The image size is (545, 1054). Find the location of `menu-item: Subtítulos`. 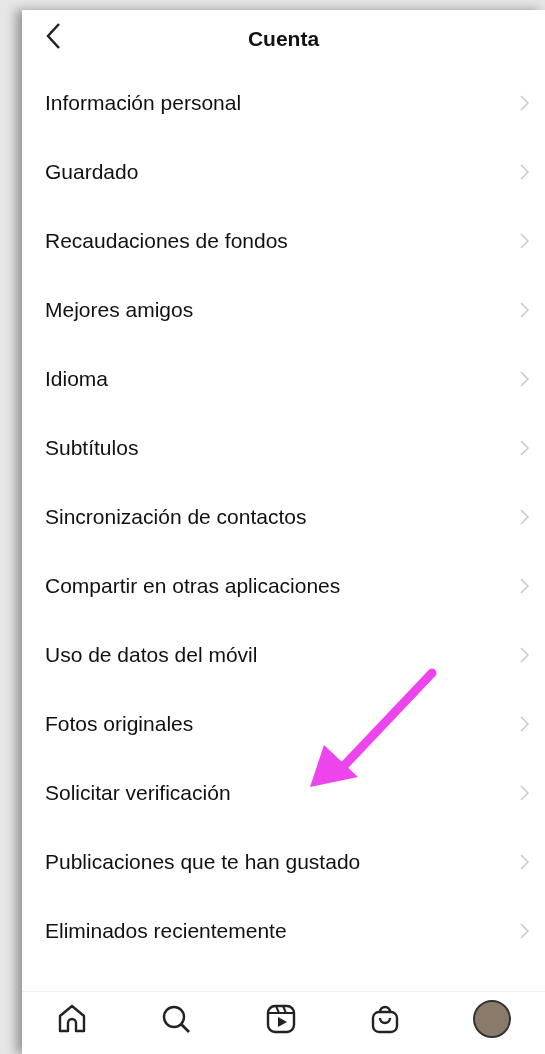

menu-item: Subtítulos is located at coordinates (283, 447).